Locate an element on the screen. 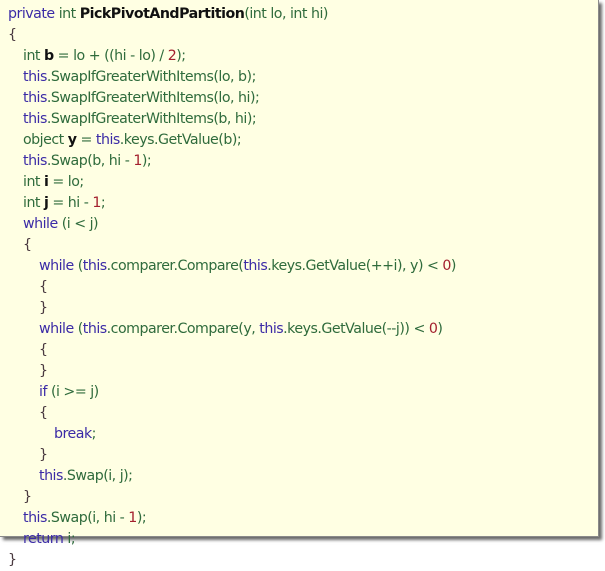 Image resolution: width=605 pixels, height=571 pixels. code-token: = lo; is located at coordinates (66, 182).